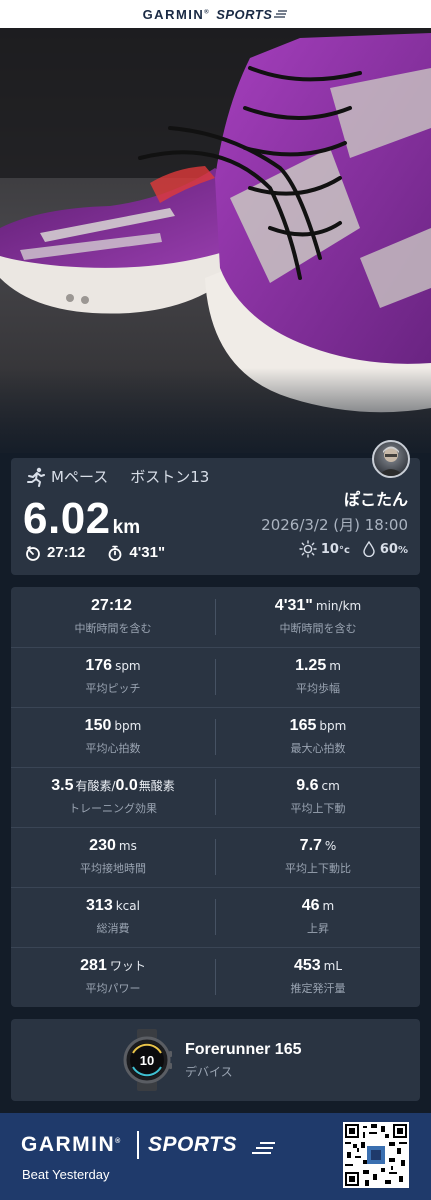  Describe the element at coordinates (113, 976) in the screenshot. I see `stat-avg-power: 281 ワット 平均パワー` at that location.